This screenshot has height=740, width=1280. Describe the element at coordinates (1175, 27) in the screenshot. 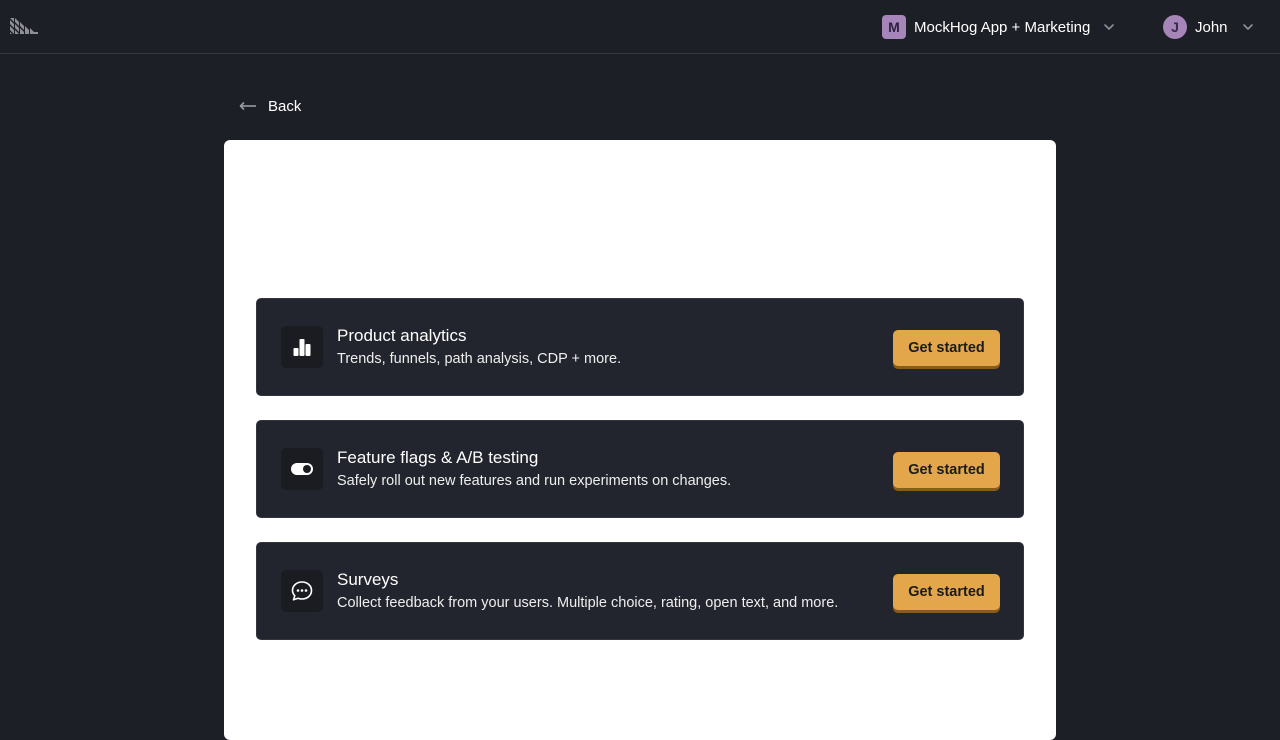

I see `avatar: J` at that location.